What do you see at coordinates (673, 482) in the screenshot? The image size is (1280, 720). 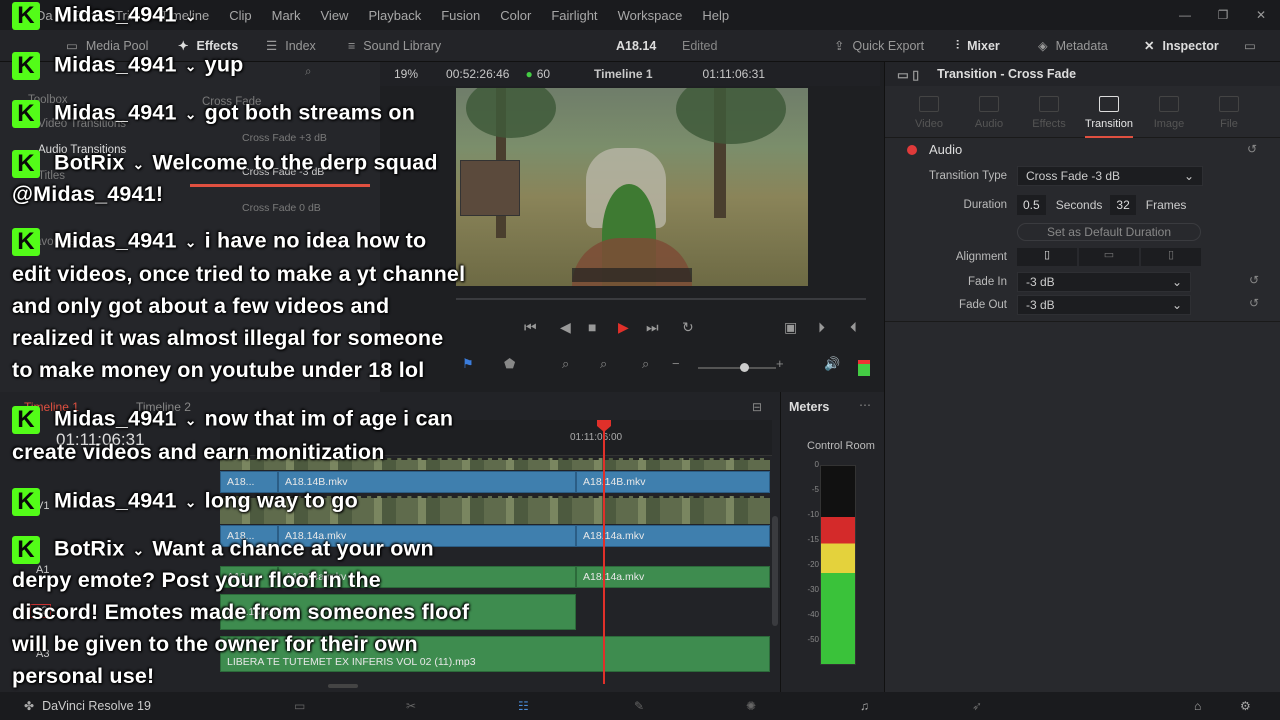 I see `video-clip: A18.14B.mkv` at bounding box center [673, 482].